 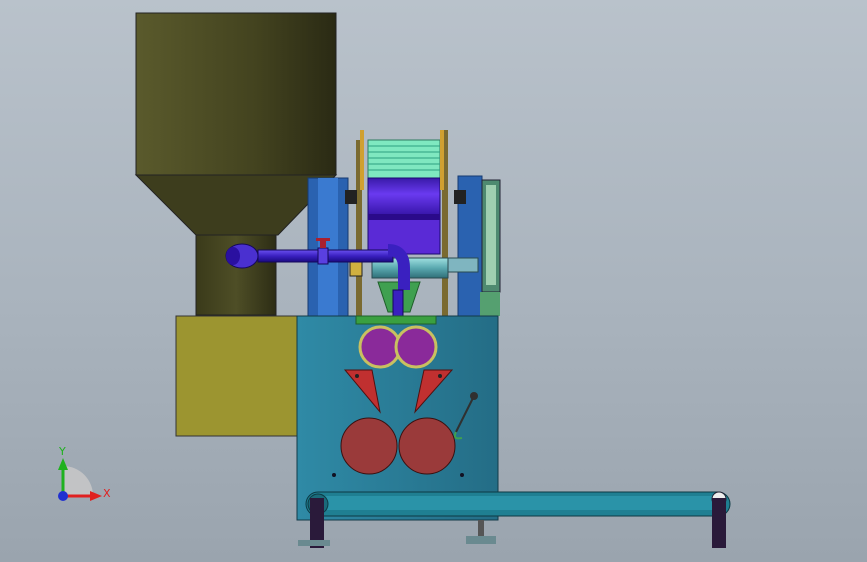 I want to click on roller-bracket, so click(x=396, y=320).